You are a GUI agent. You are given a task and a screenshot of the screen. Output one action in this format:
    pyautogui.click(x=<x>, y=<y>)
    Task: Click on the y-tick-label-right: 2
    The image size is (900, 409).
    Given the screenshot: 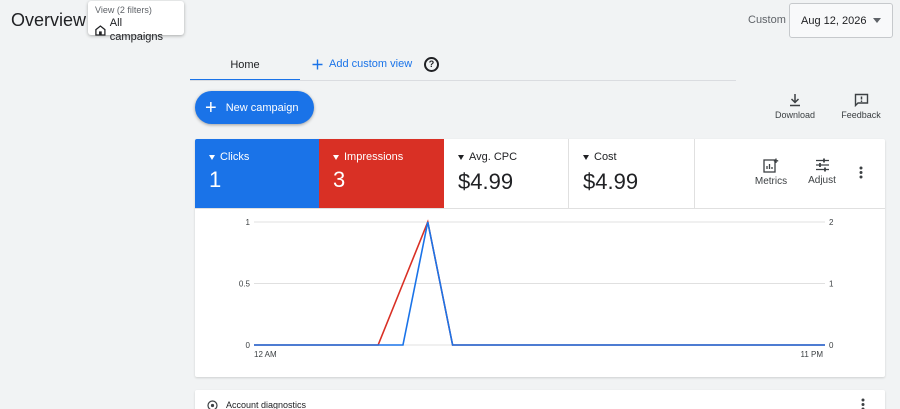 What is the action you would take?
    pyautogui.click(x=831, y=222)
    